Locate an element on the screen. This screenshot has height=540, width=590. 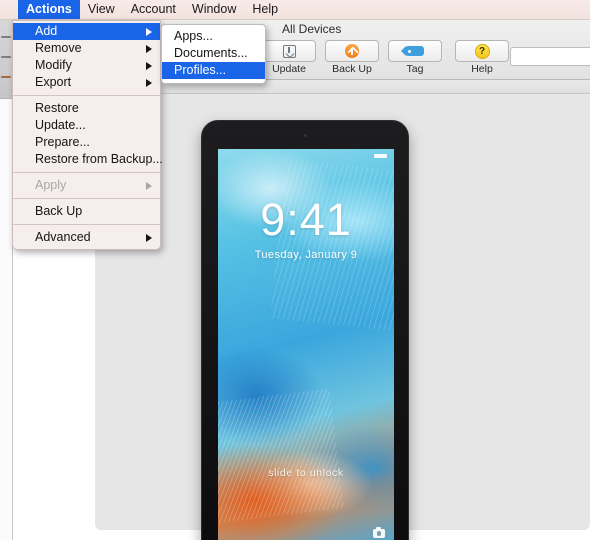
menubar-item-help: Help is located at coordinates (265, 9).